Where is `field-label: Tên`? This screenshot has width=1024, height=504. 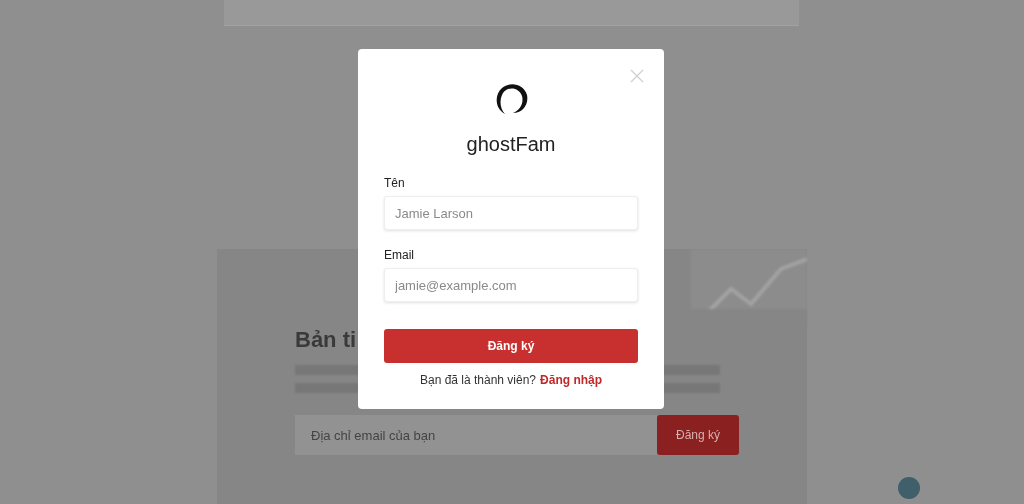
field-label: Tên is located at coordinates (395, 183).